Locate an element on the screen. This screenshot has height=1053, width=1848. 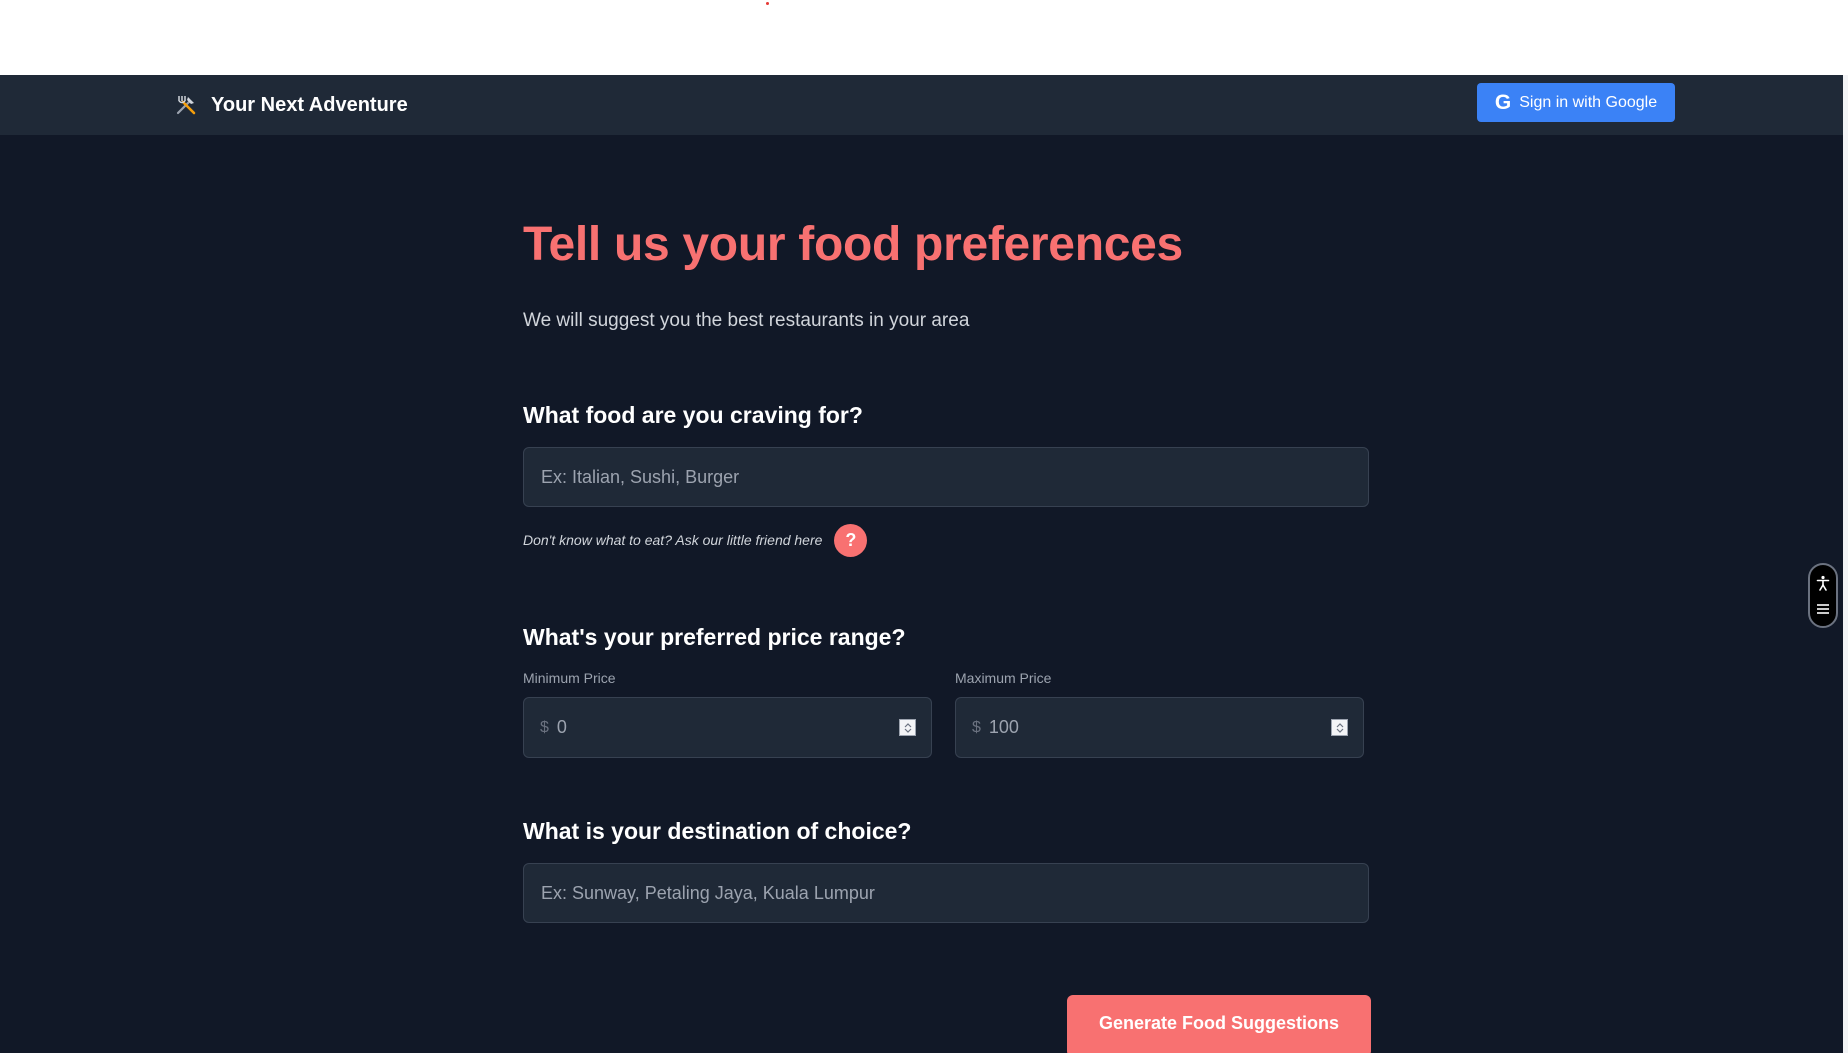
craving-question: What food are you craving for? is located at coordinates (693, 415).